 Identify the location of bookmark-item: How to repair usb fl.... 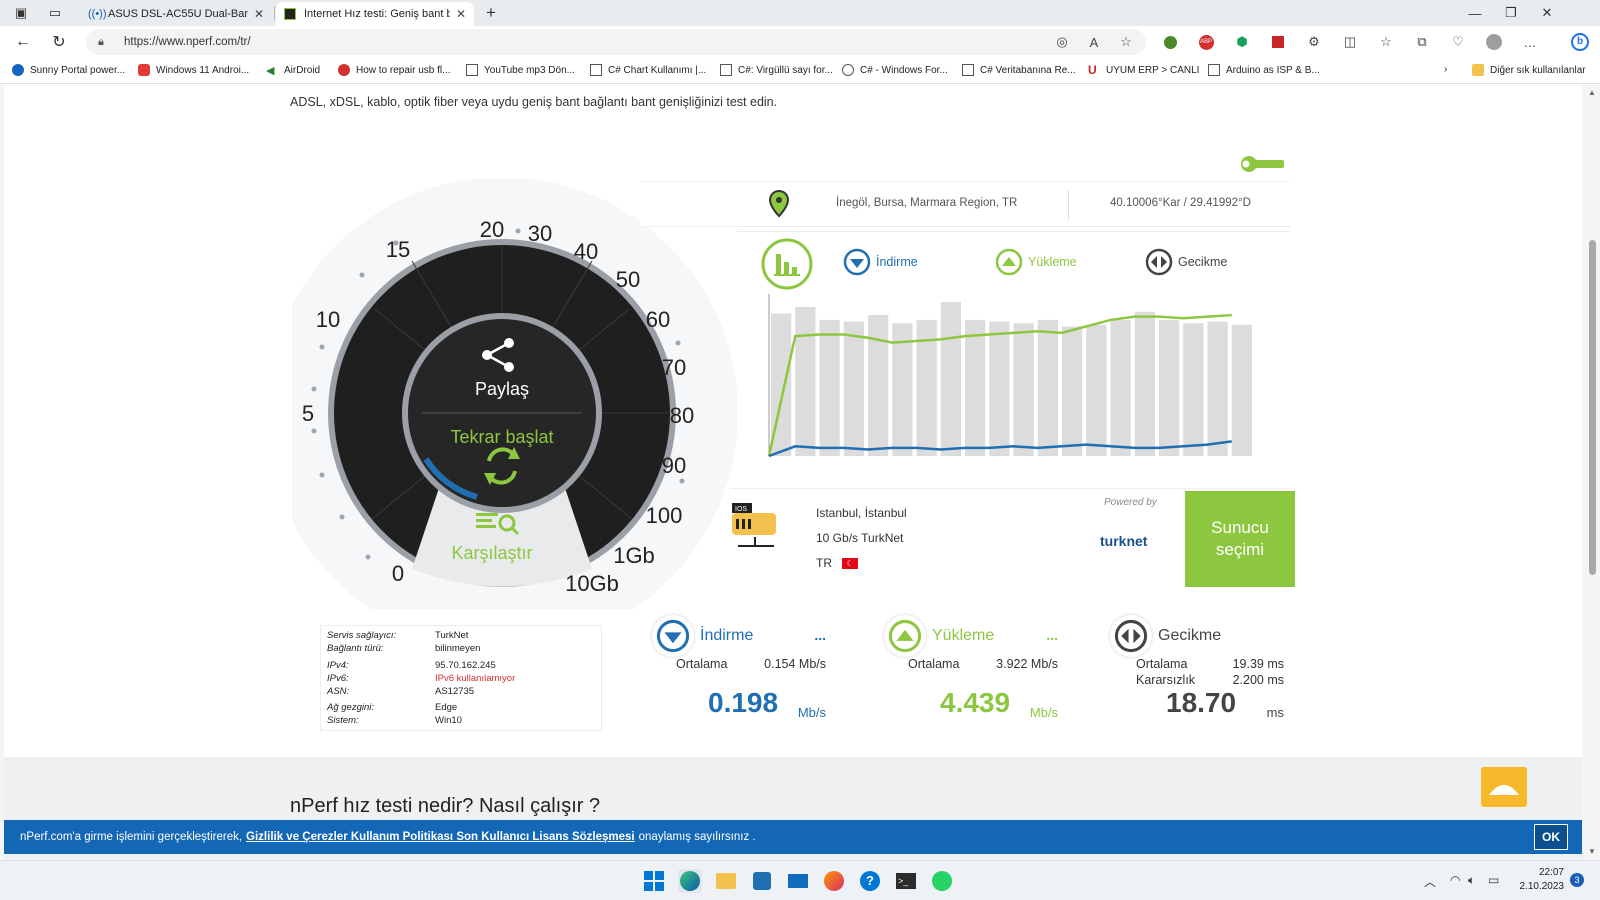
(394, 70).